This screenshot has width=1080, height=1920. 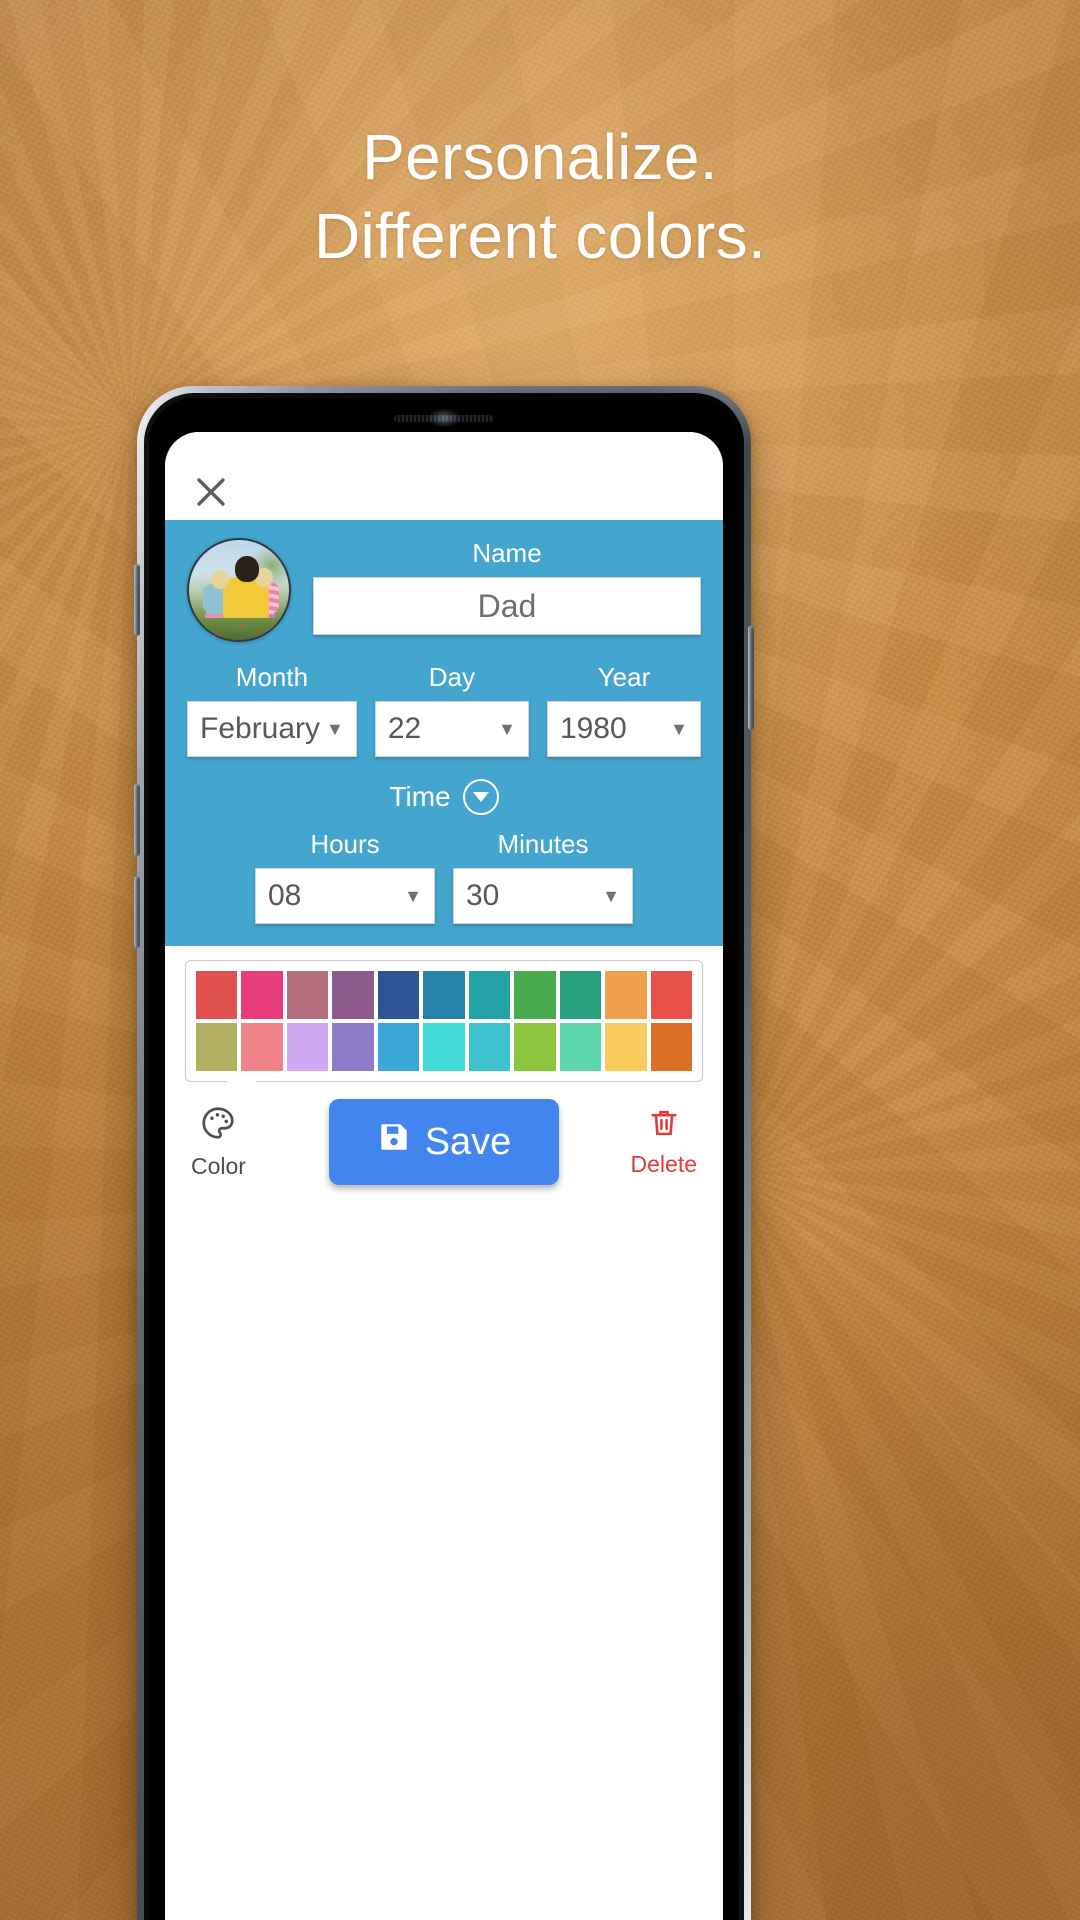 I want to click on color-palette-area, so click(x=444, y=1014).